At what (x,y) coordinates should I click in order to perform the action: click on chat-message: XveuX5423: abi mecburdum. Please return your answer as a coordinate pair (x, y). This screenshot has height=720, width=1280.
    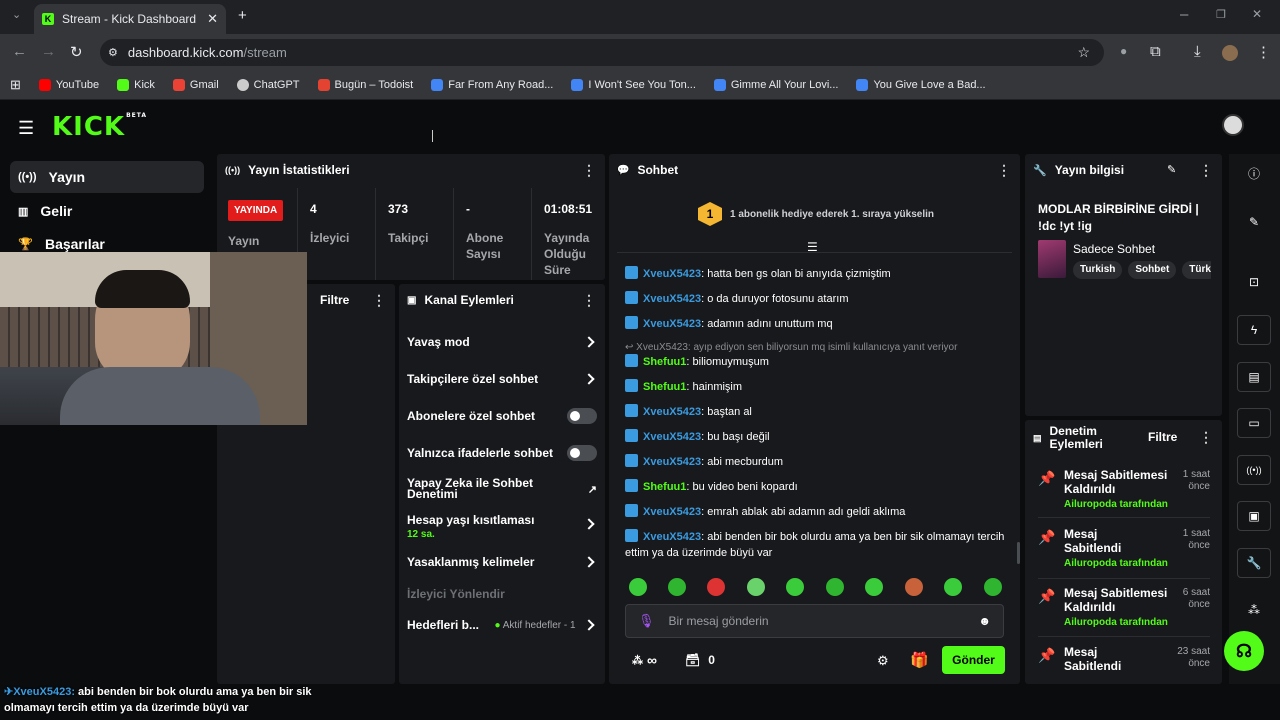
    Looking at the image, I should click on (820, 462).